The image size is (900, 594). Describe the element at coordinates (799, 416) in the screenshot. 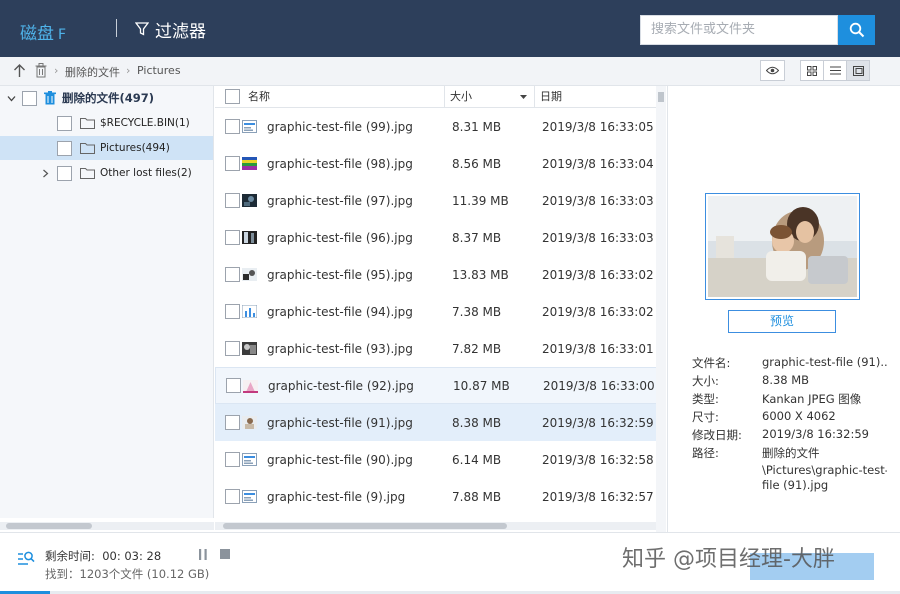

I see `info-value: 6000 X 4062` at that location.